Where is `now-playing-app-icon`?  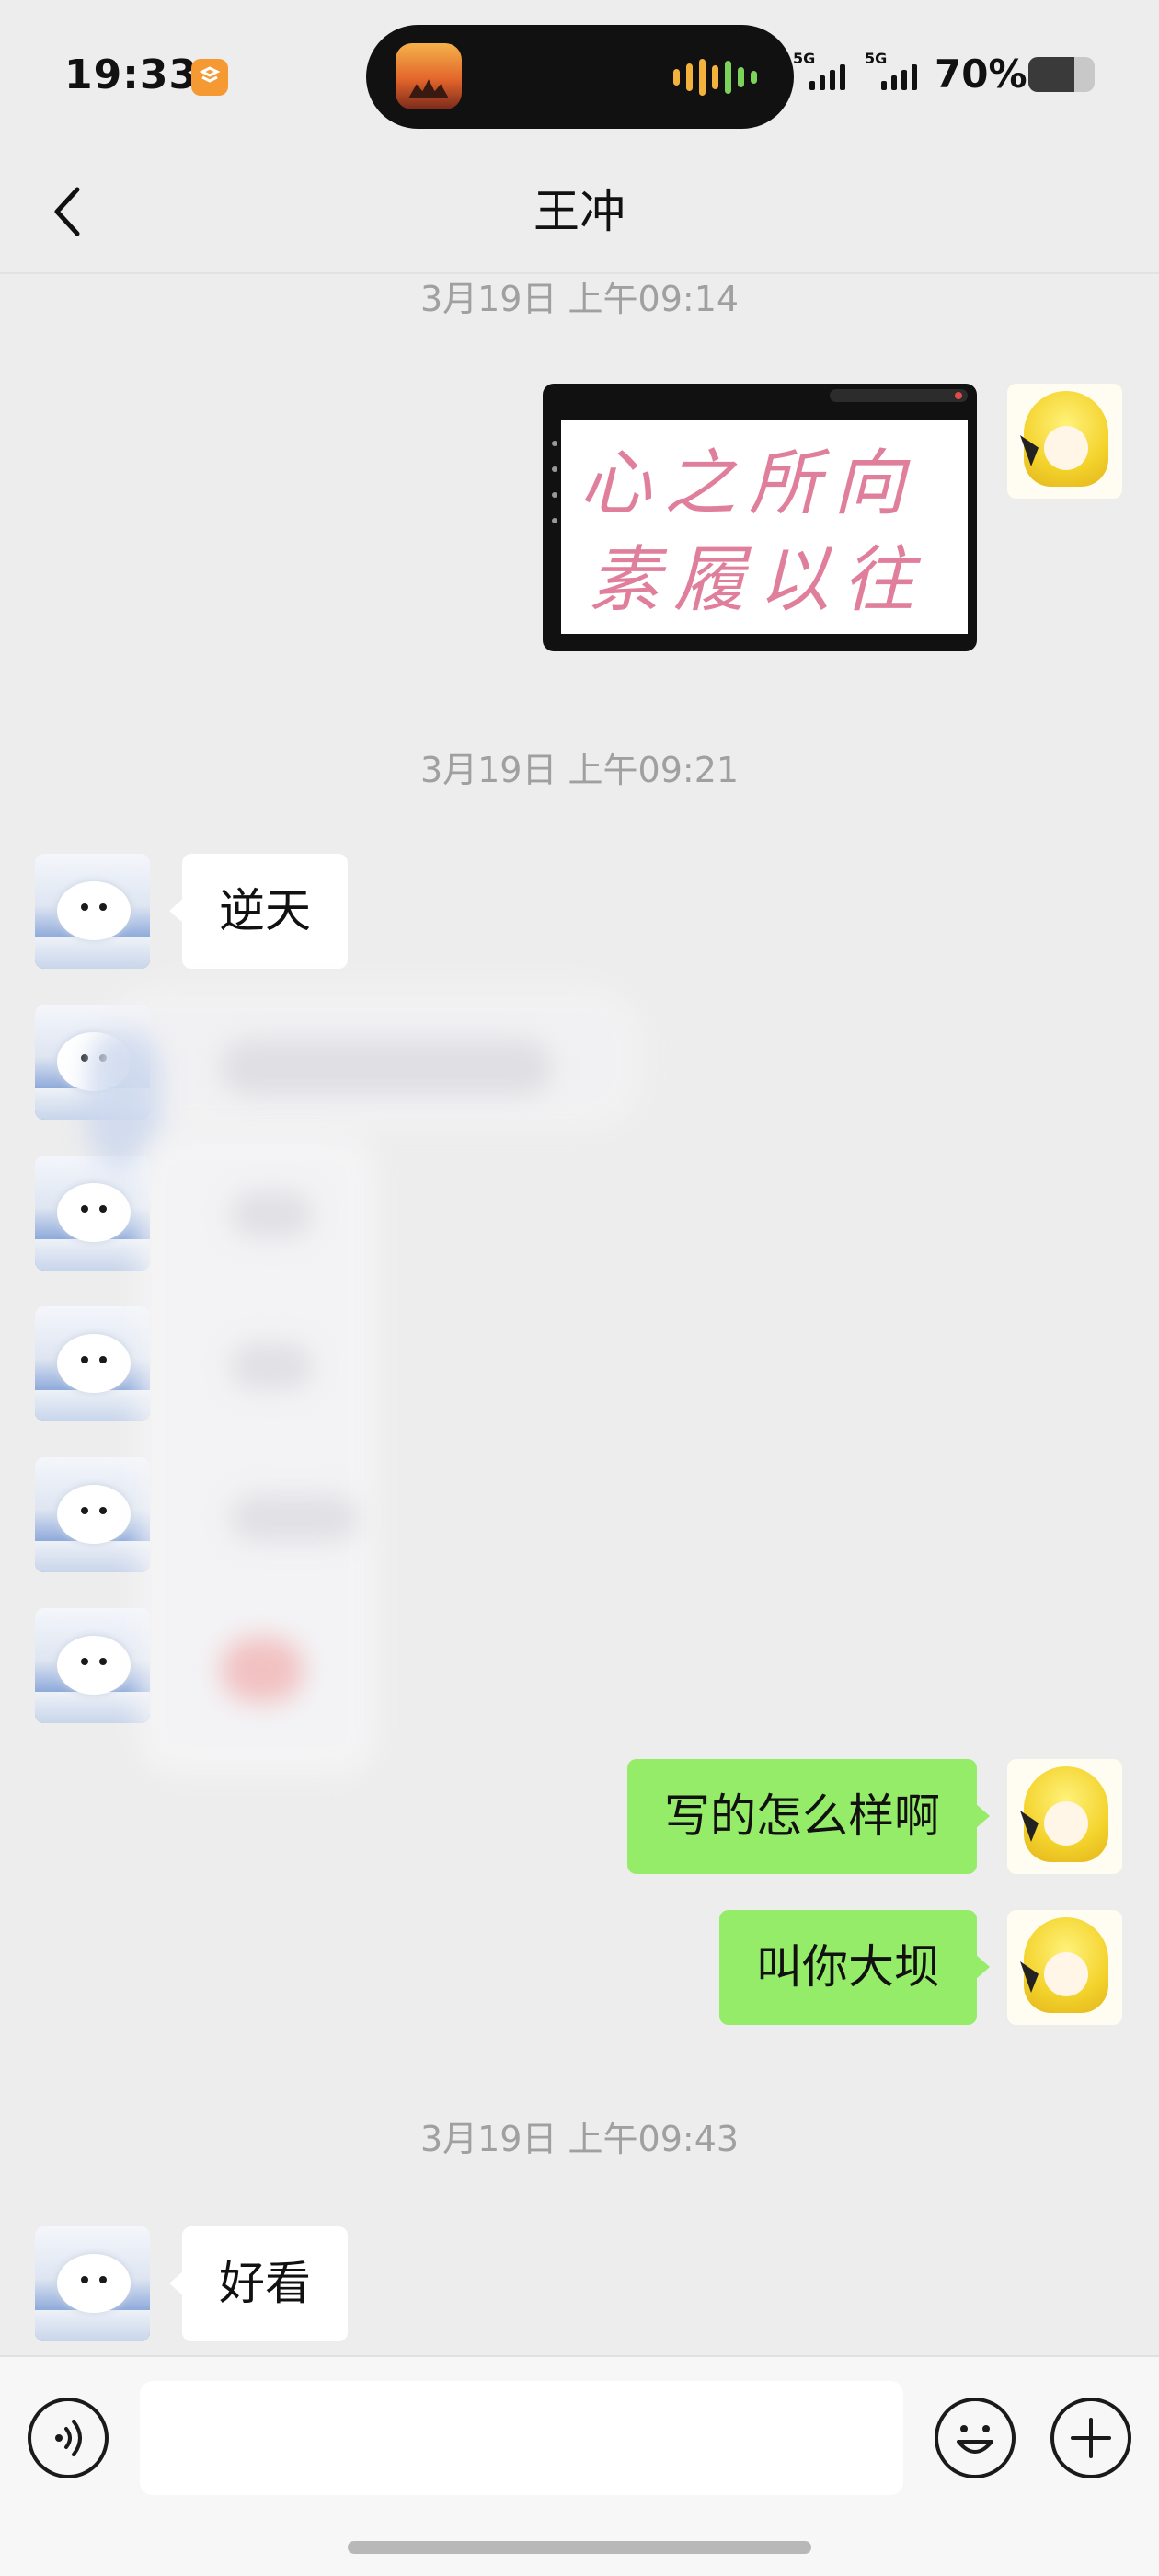 now-playing-app-icon is located at coordinates (429, 76).